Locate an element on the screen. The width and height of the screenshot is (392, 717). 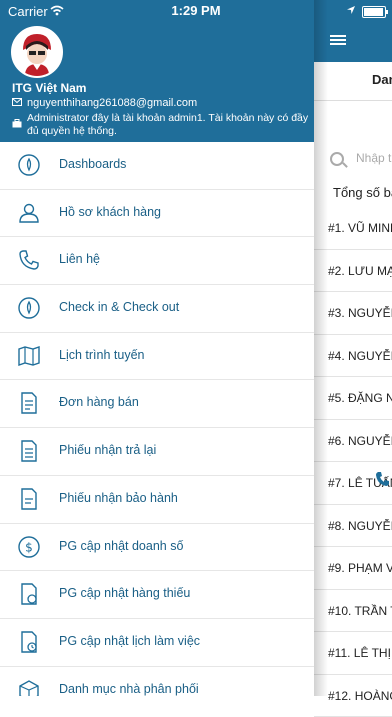
menu-item-distributors: Danh mục nhà phân phối is located at coordinates (157, 681).